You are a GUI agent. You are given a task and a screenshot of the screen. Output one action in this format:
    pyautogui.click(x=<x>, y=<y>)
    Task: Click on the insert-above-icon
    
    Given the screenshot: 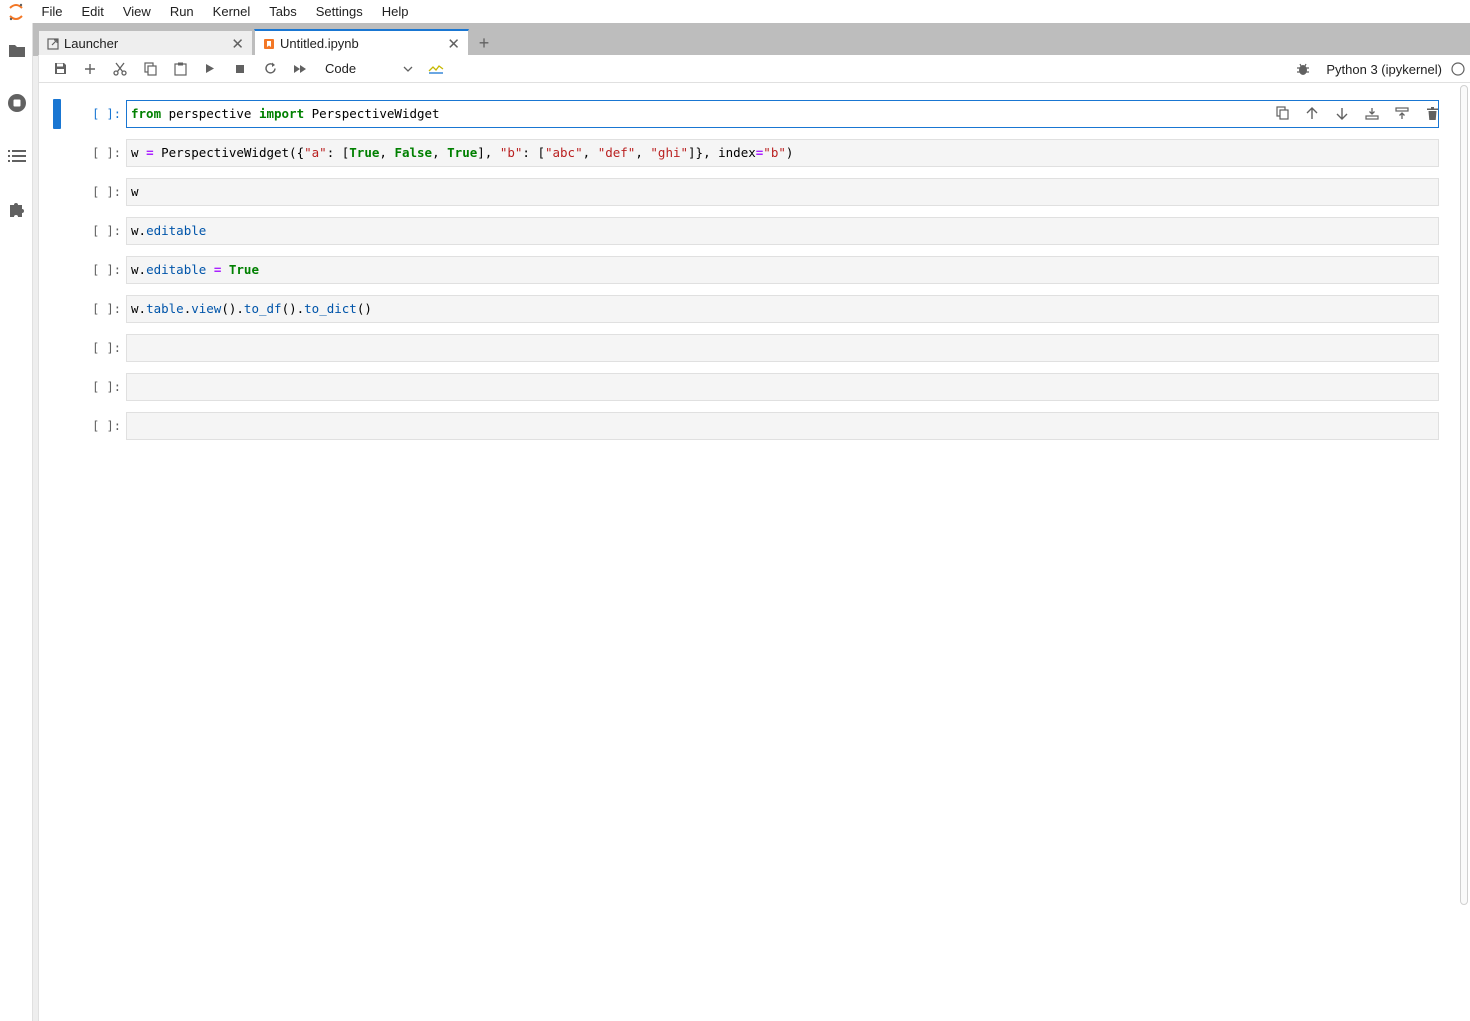 What is the action you would take?
    pyautogui.click(x=1372, y=113)
    